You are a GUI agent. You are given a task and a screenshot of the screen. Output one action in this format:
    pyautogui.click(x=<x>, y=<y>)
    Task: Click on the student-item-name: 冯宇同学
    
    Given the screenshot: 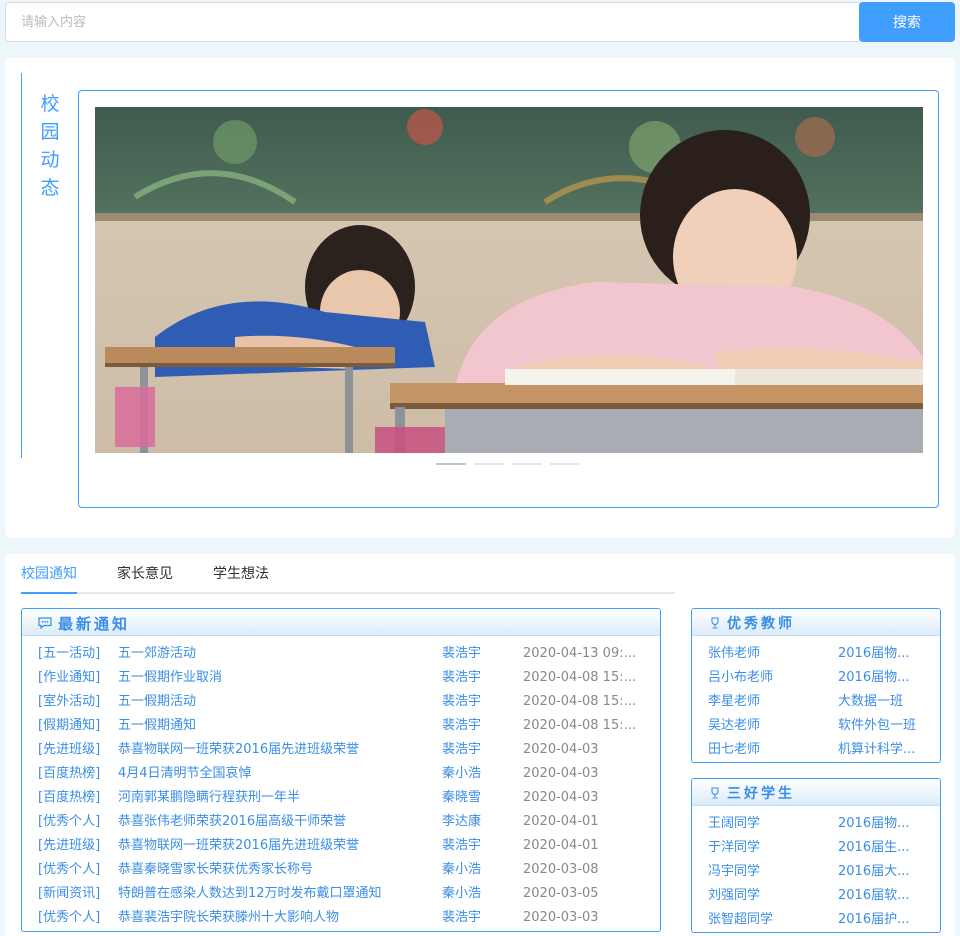 What is the action you would take?
    pyautogui.click(x=734, y=871)
    